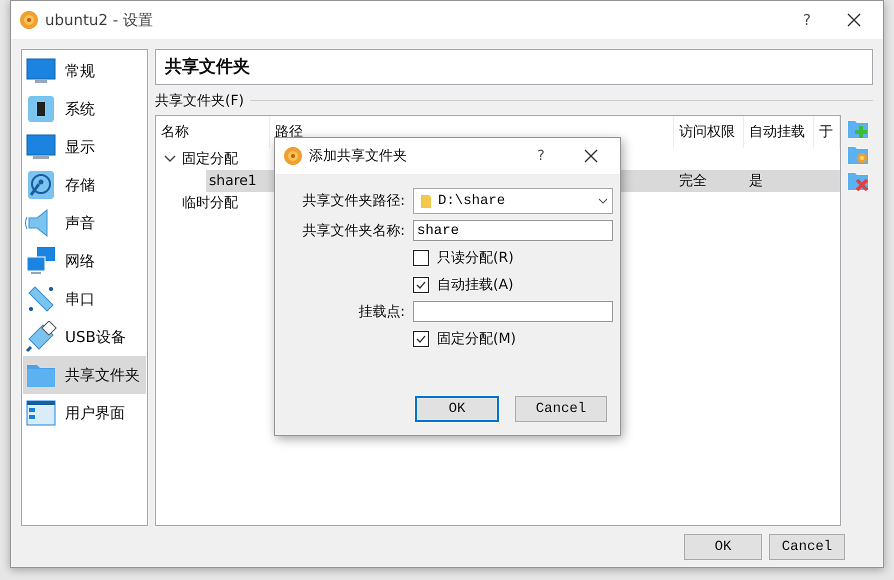  What do you see at coordinates (41, 337) in the screenshot?
I see `usb-plug-icon` at bounding box center [41, 337].